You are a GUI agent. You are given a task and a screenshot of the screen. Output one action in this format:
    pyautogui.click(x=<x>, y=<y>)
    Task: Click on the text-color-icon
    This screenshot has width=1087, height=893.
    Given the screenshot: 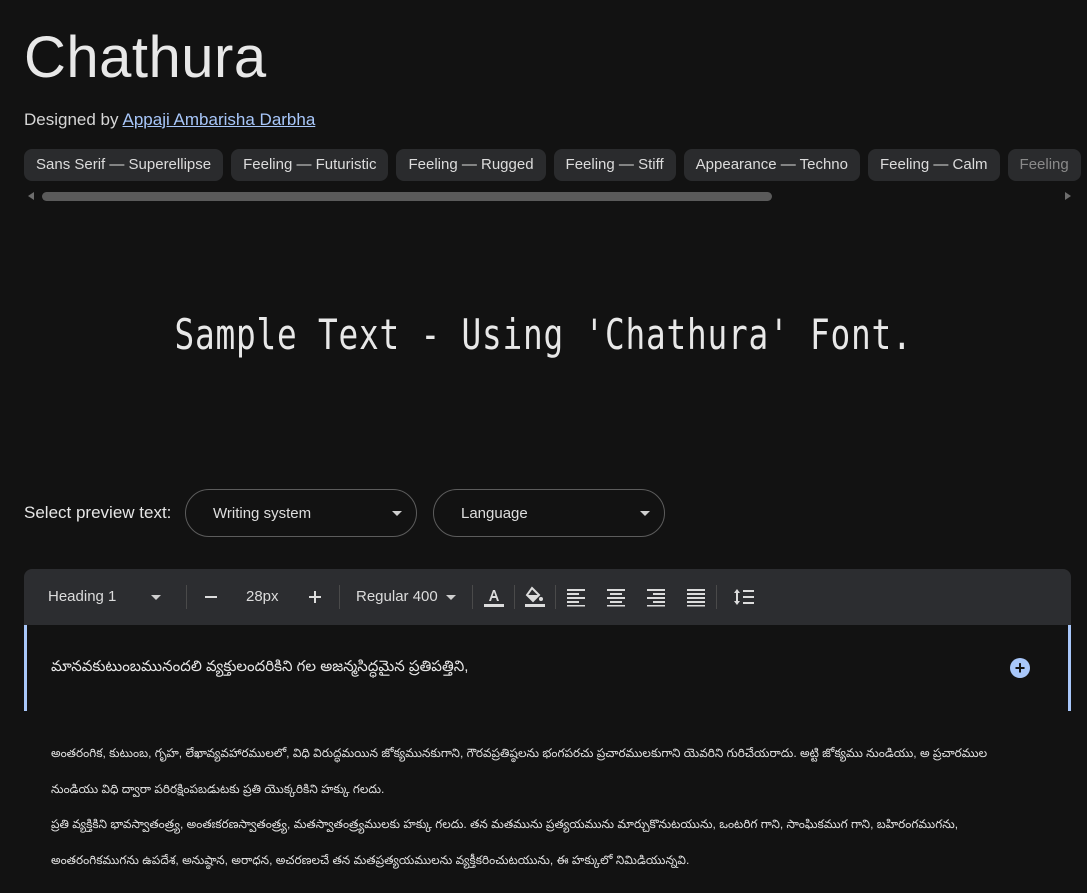 What is the action you would take?
    pyautogui.click(x=494, y=597)
    